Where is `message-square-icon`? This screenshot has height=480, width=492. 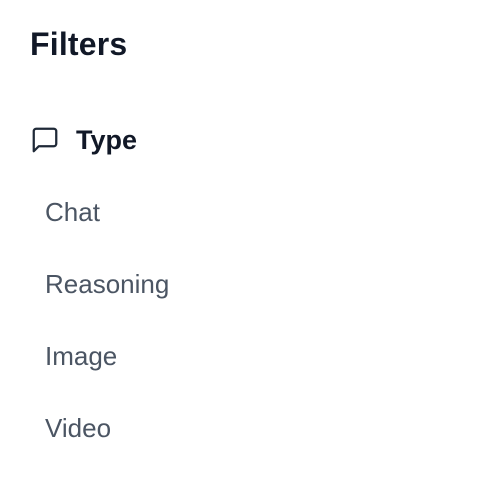 message-square-icon is located at coordinates (45, 140).